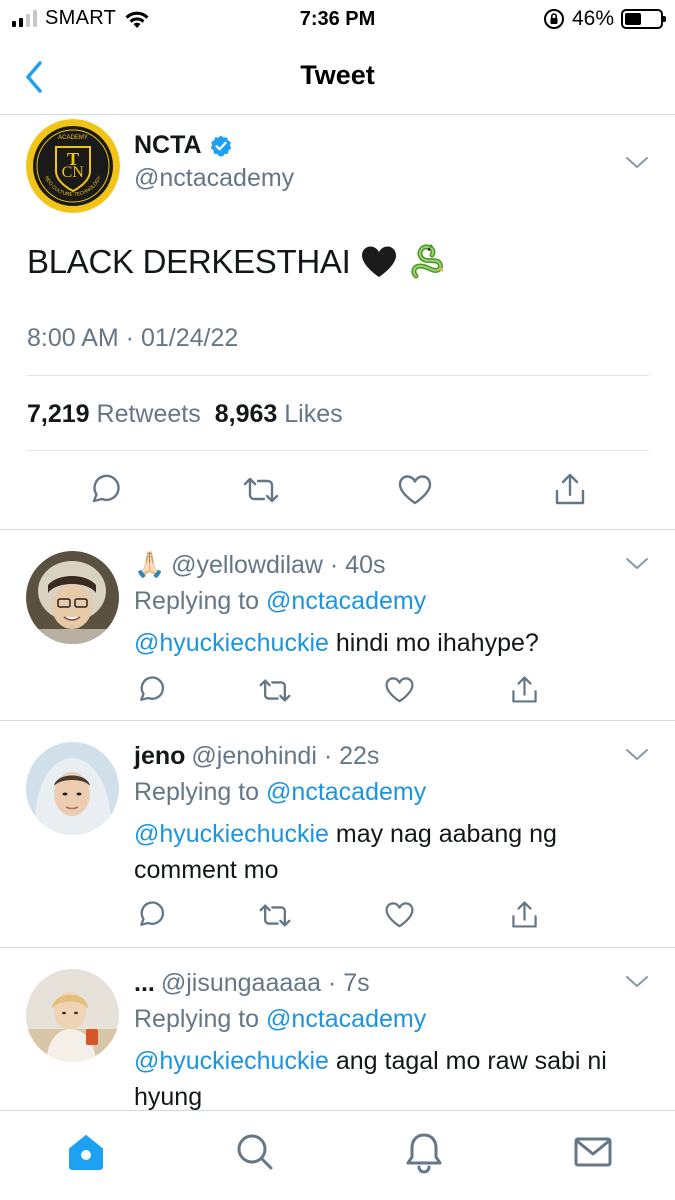 This screenshot has width=675, height=1200. What do you see at coordinates (255, 1152) in the screenshot?
I see `search-icon` at bounding box center [255, 1152].